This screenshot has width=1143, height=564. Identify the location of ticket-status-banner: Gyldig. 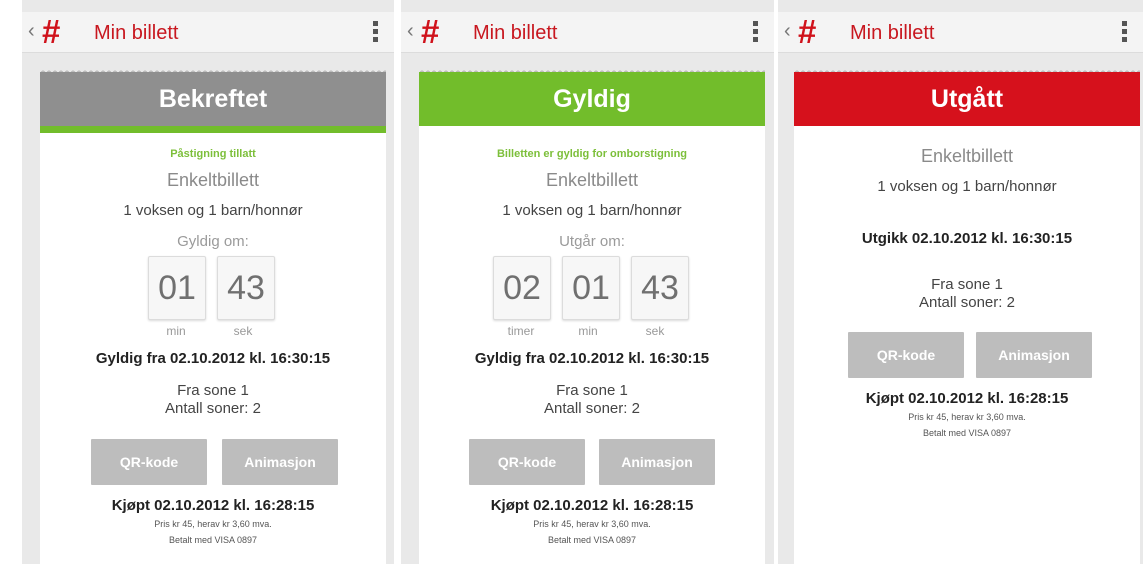
(592, 99).